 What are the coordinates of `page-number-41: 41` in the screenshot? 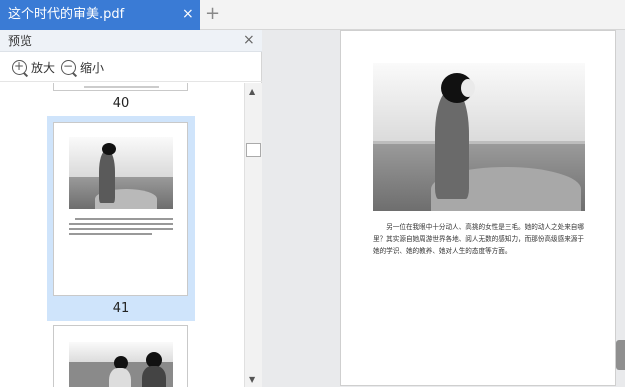 It's located at (121, 308).